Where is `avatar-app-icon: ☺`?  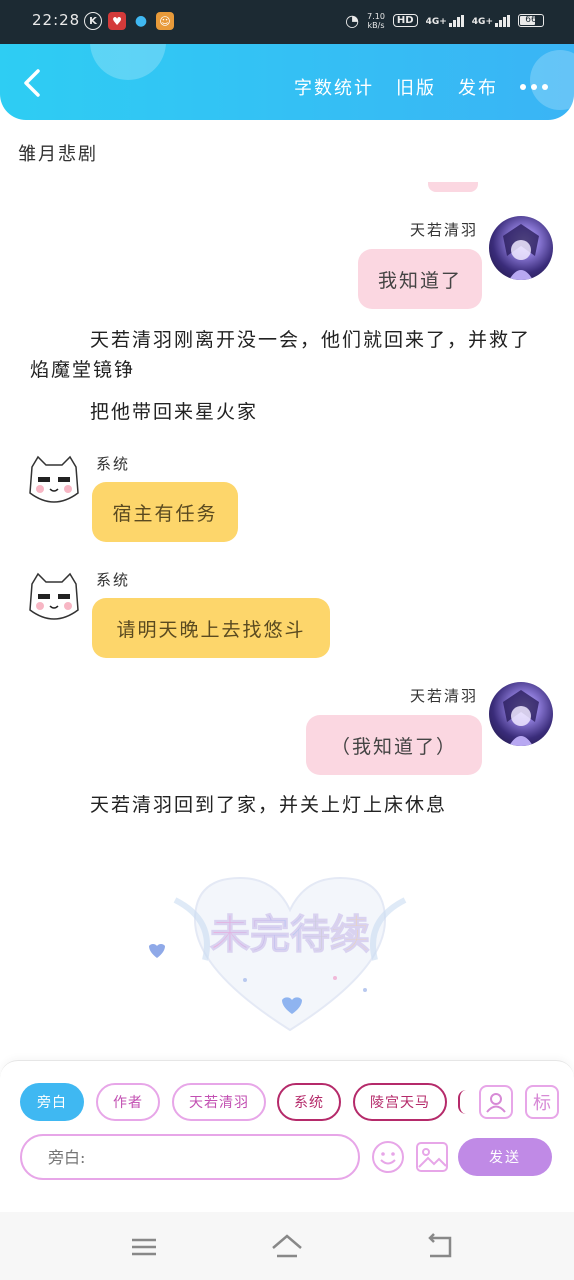 avatar-app-icon: ☺ is located at coordinates (165, 21).